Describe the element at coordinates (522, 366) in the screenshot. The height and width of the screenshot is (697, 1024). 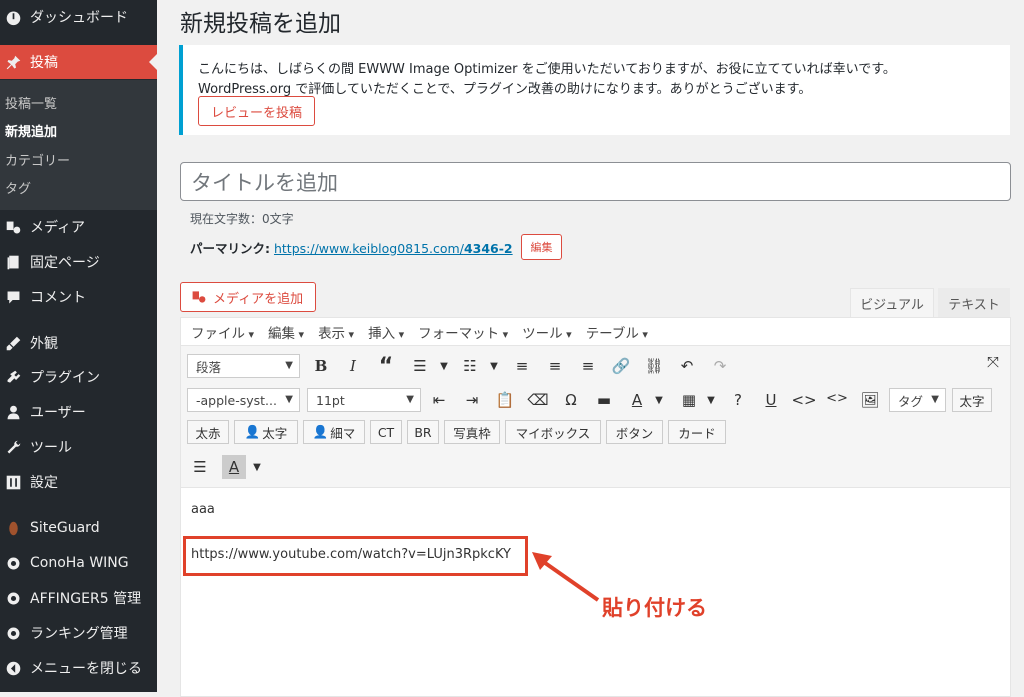
I see `align-left-icon: ≡` at that location.